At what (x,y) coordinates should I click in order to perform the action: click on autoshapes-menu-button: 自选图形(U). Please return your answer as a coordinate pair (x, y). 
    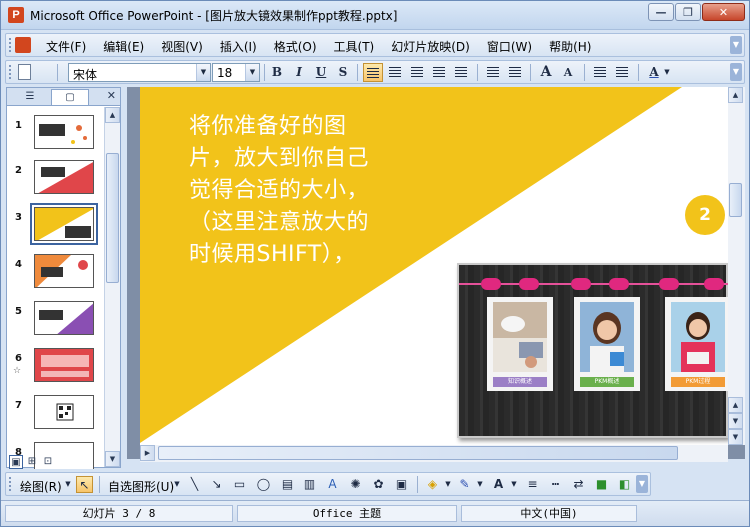
    Looking at the image, I should click on (141, 486).